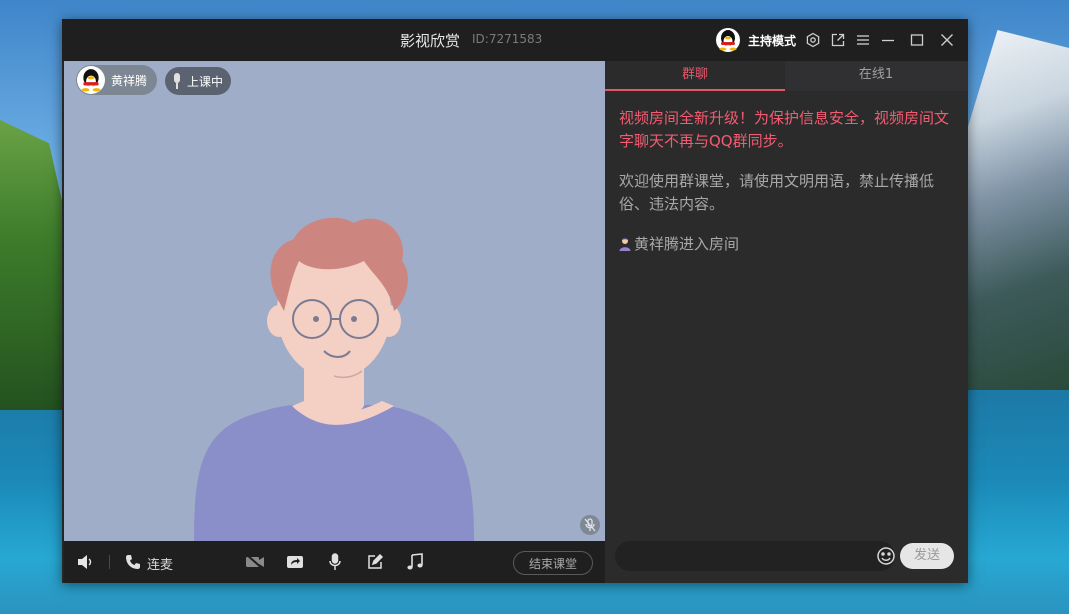 The height and width of the screenshot is (614, 1069). What do you see at coordinates (947, 40) in the screenshot?
I see `close-icon` at bounding box center [947, 40].